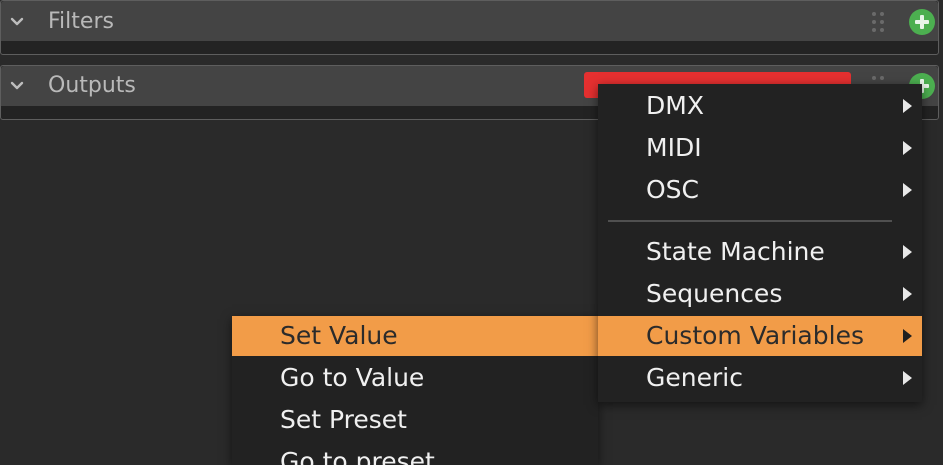 This screenshot has width=943, height=465. What do you see at coordinates (415, 420) in the screenshot?
I see `menu-item-set-preset: Set Preset` at bounding box center [415, 420].